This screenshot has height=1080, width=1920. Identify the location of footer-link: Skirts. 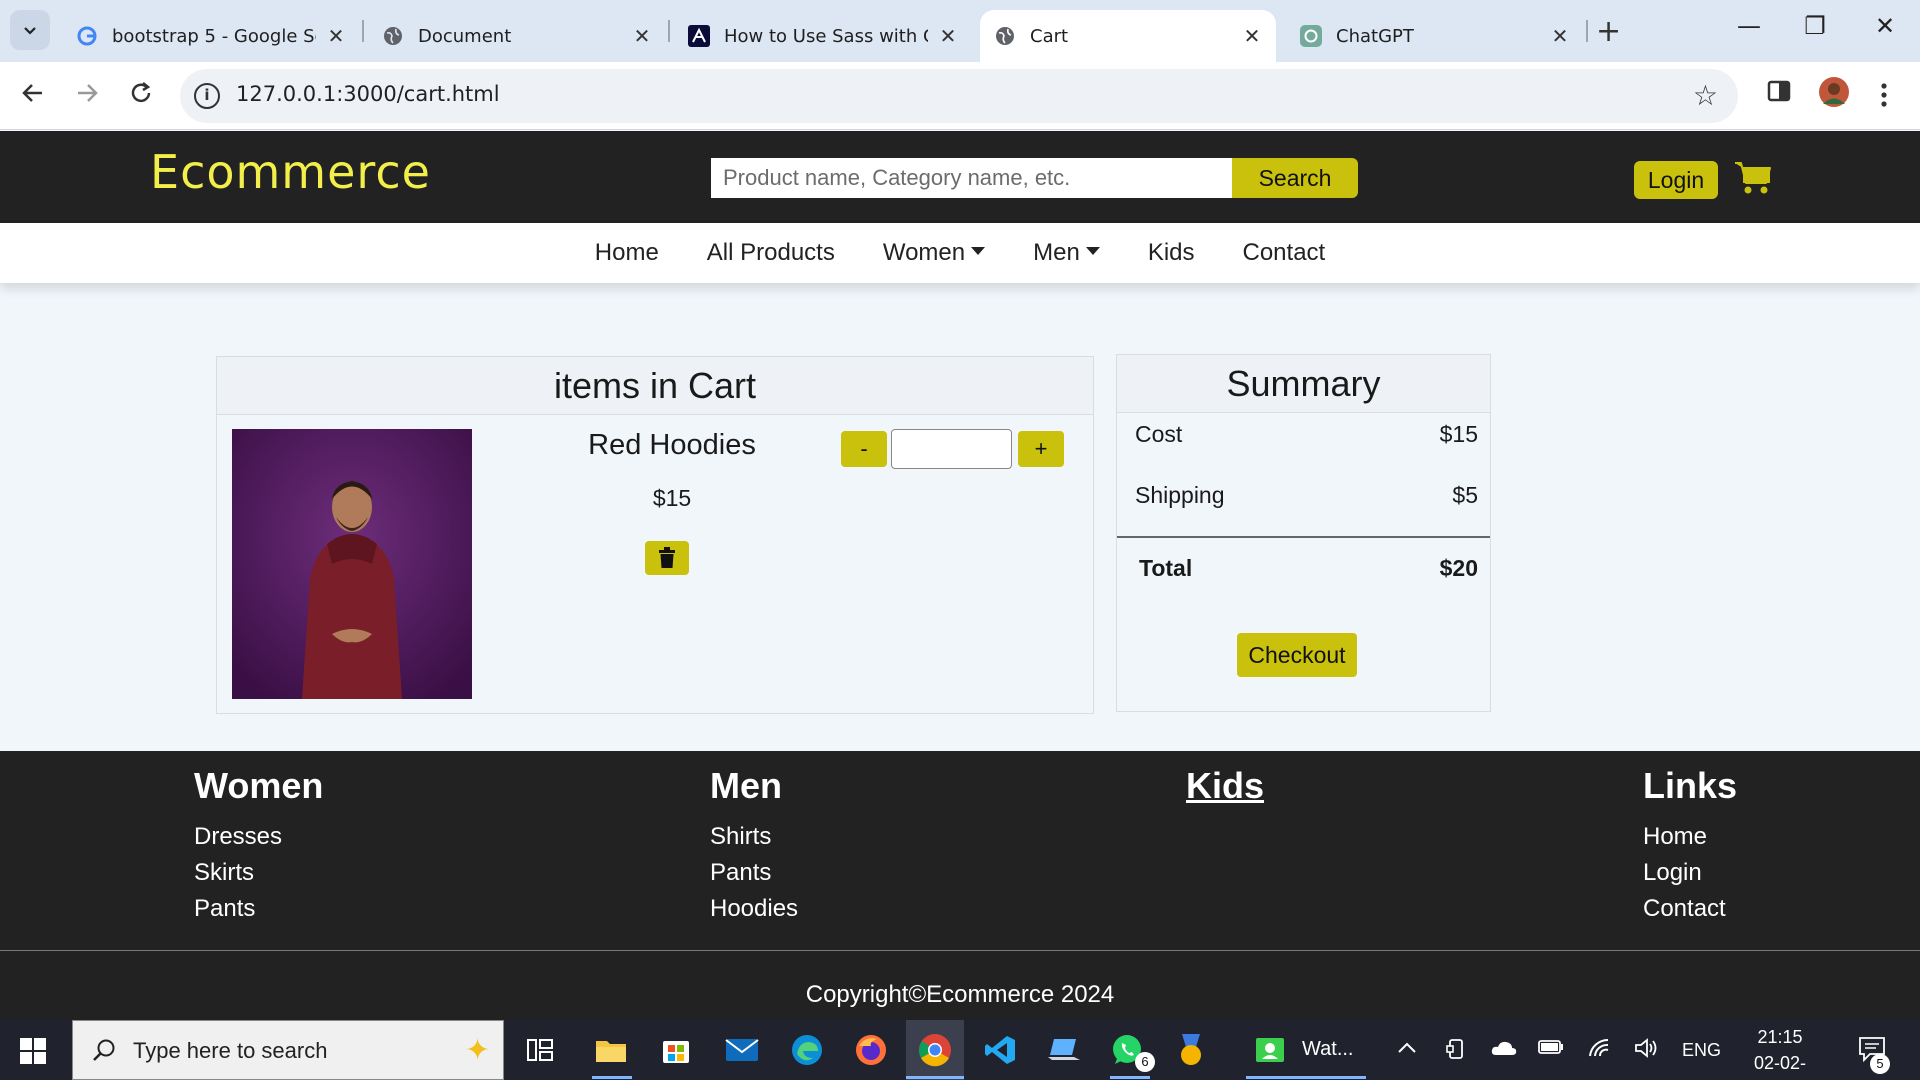
(258, 873).